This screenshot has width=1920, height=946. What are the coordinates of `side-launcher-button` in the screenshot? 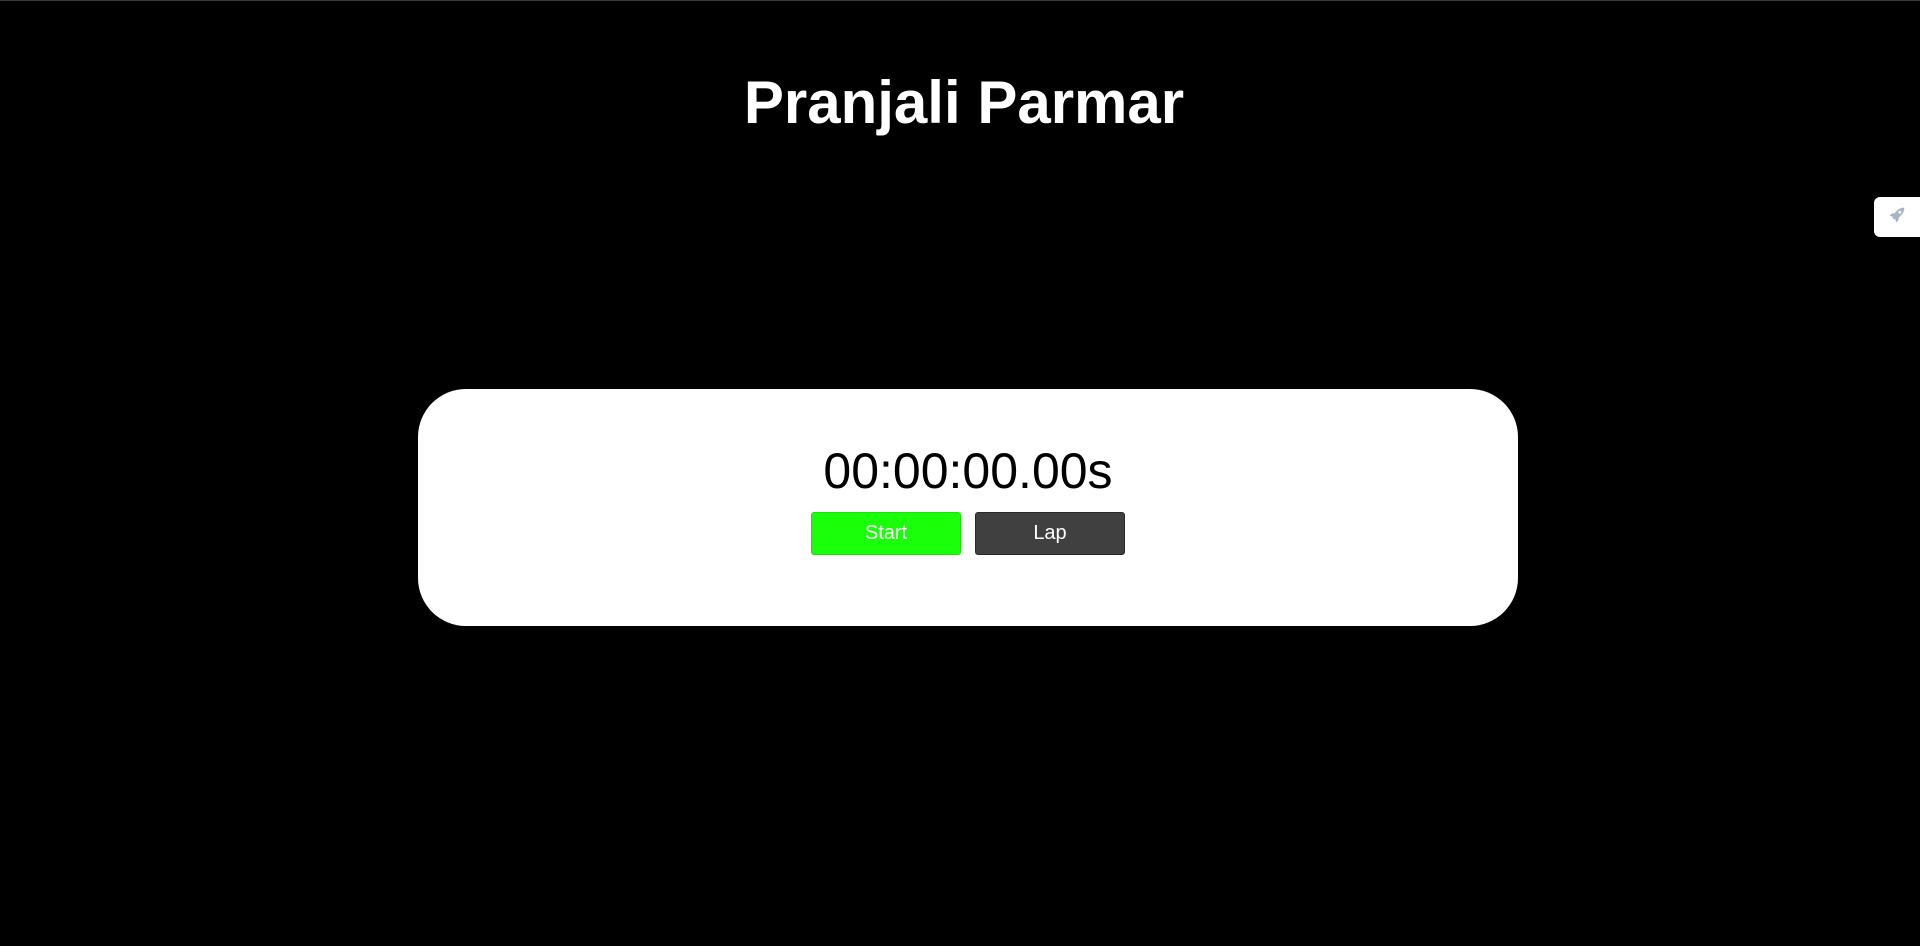 It's located at (1897, 217).